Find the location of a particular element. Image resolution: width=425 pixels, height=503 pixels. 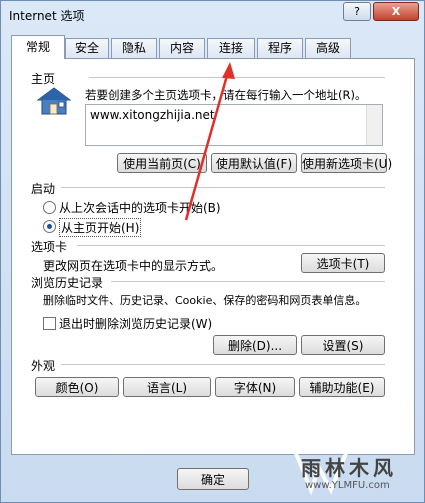

startup-section-title: 启动 is located at coordinates (43, 189).